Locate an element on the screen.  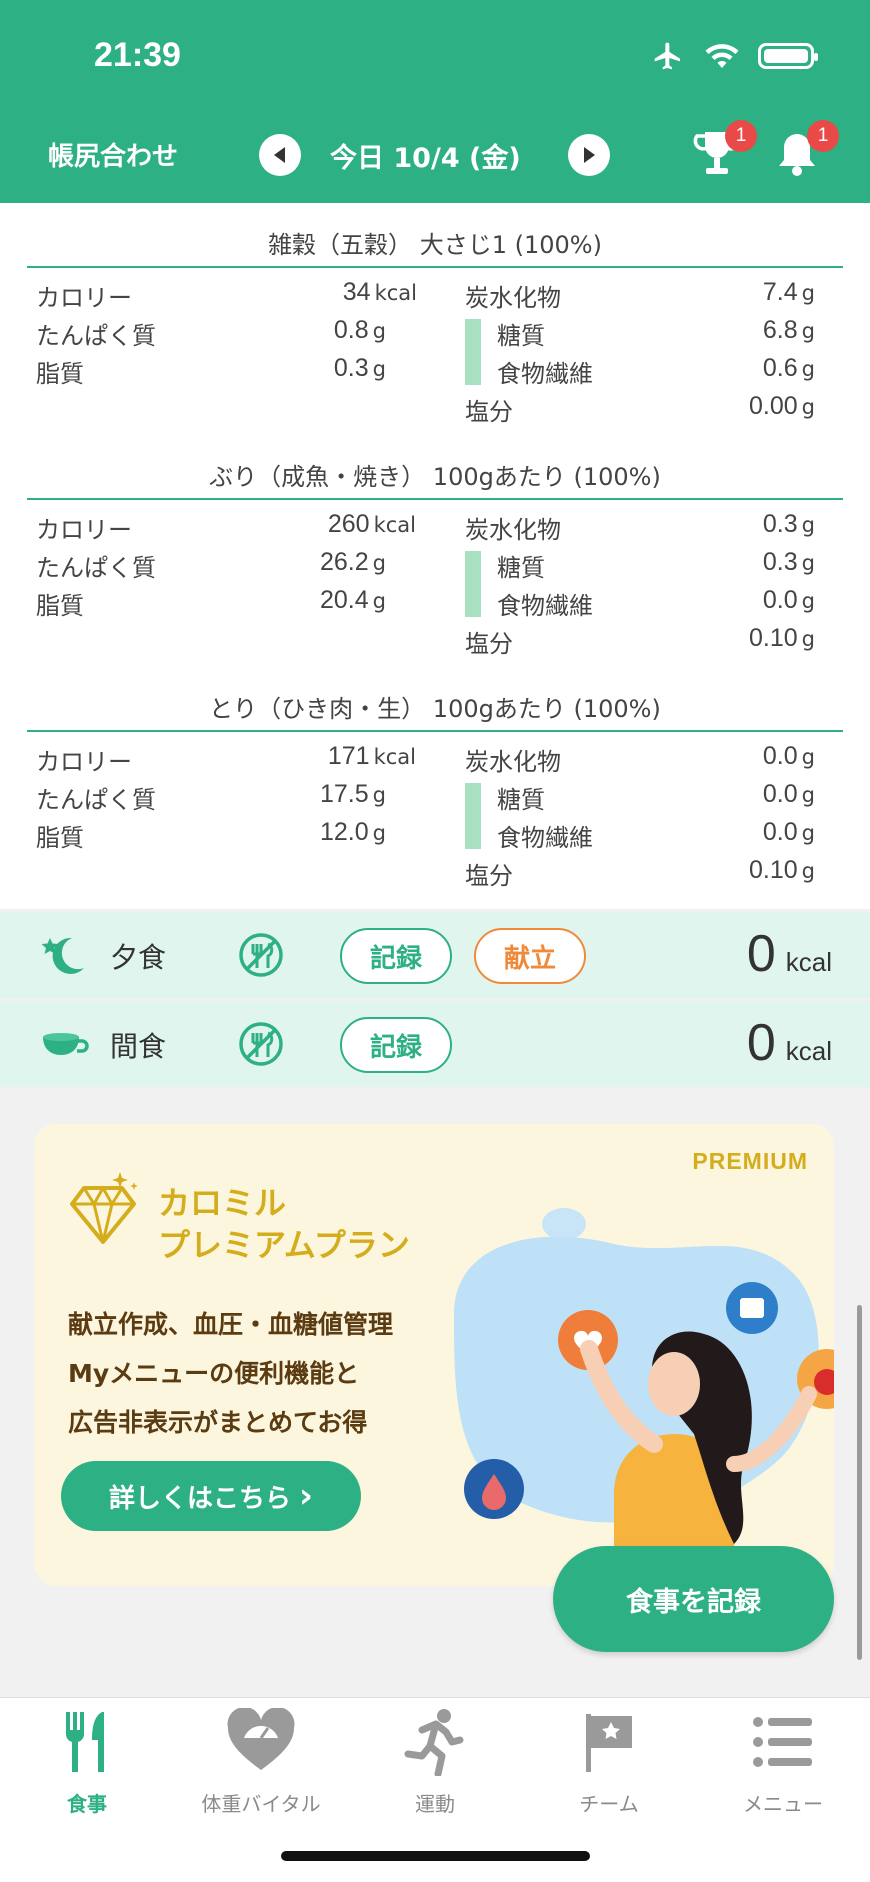
tab-team: チーム is located at coordinates (609, 1762).